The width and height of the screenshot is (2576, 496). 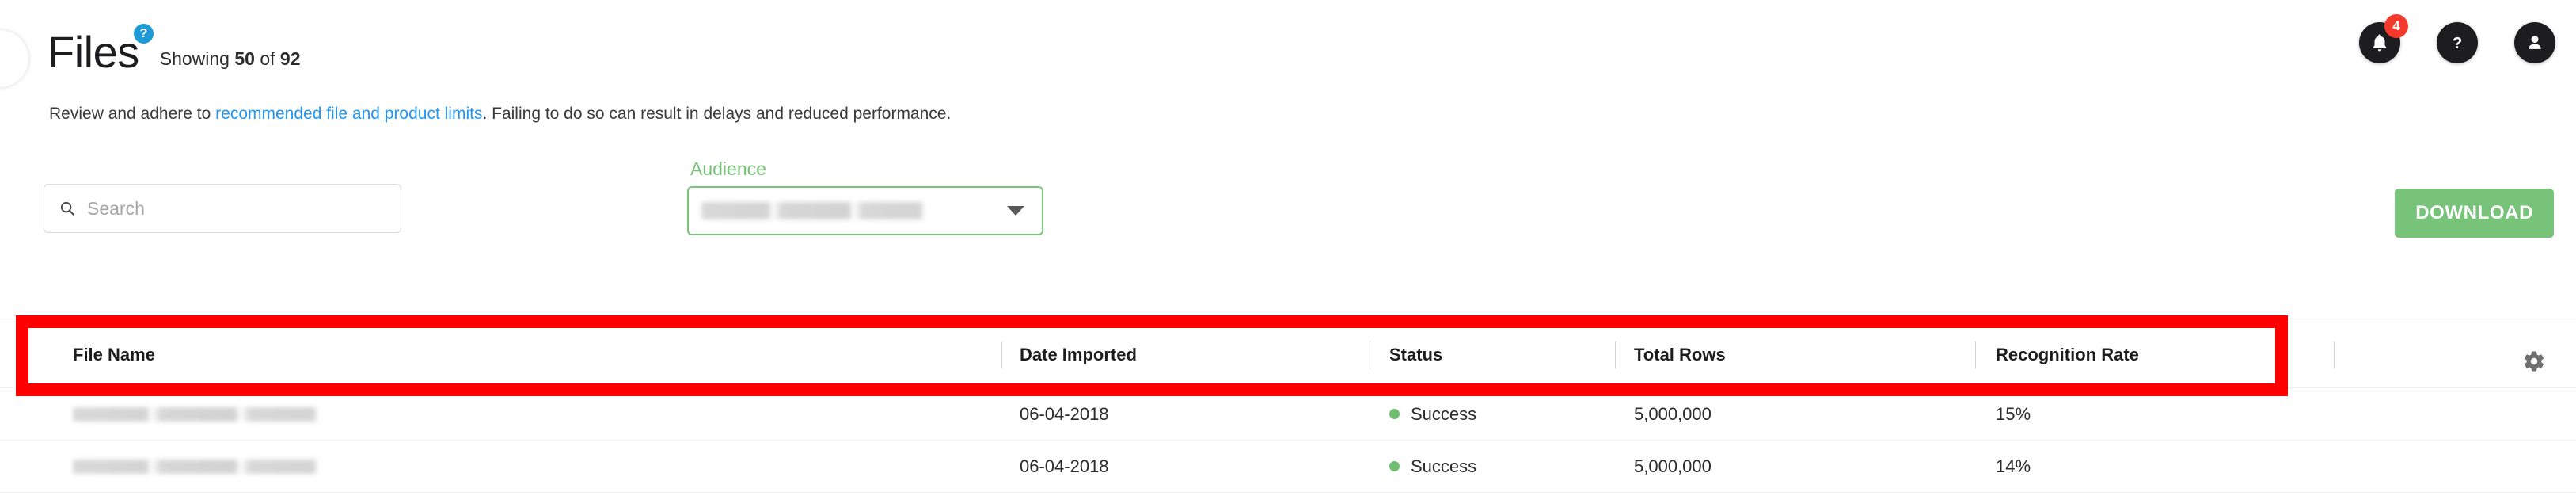 I want to click on showing-total: 92, so click(x=290, y=59).